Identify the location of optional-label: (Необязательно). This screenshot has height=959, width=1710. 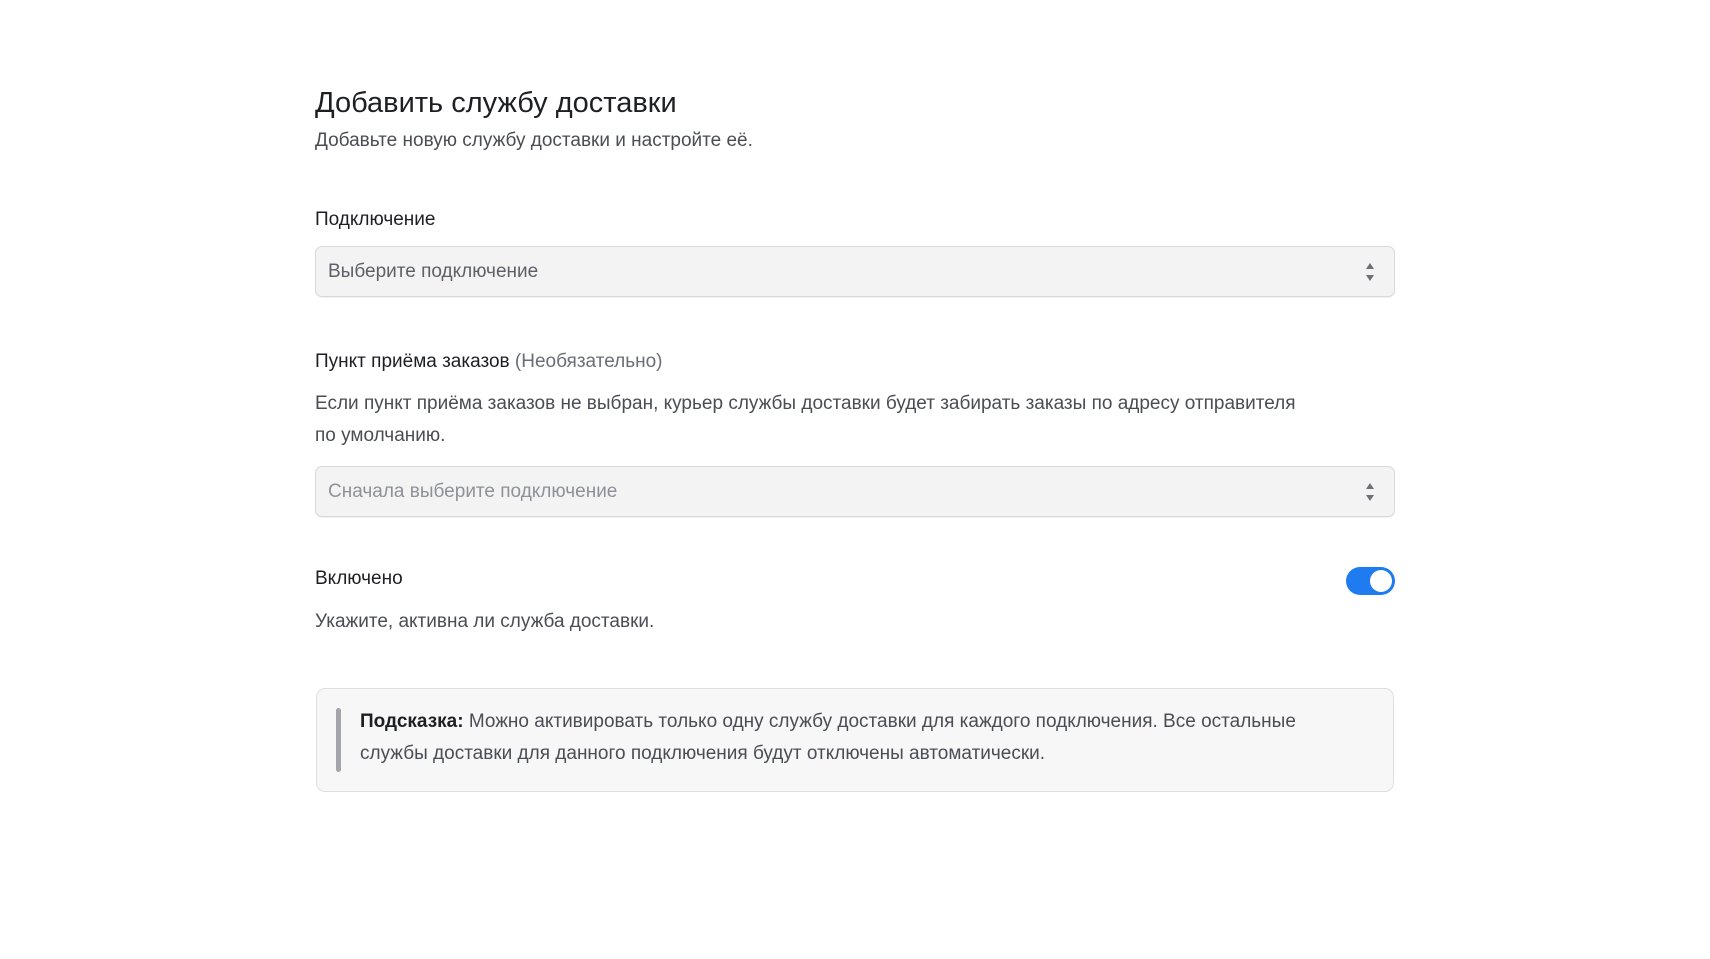
(588, 361).